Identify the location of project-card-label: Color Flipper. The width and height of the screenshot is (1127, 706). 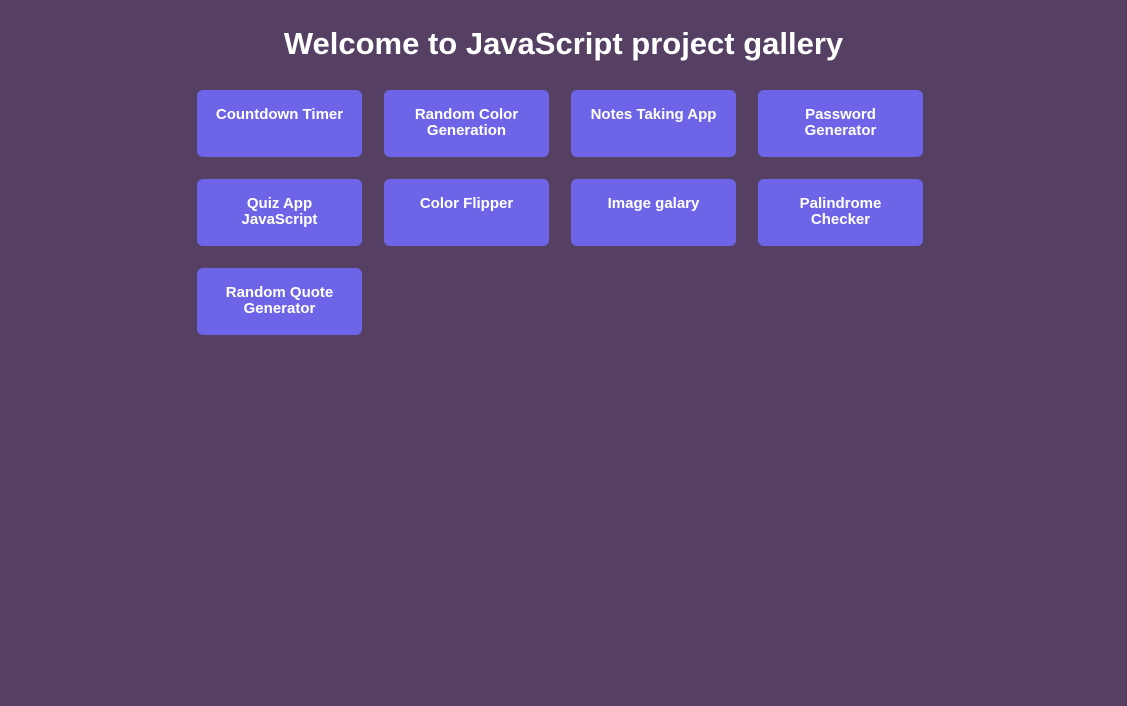
(466, 203).